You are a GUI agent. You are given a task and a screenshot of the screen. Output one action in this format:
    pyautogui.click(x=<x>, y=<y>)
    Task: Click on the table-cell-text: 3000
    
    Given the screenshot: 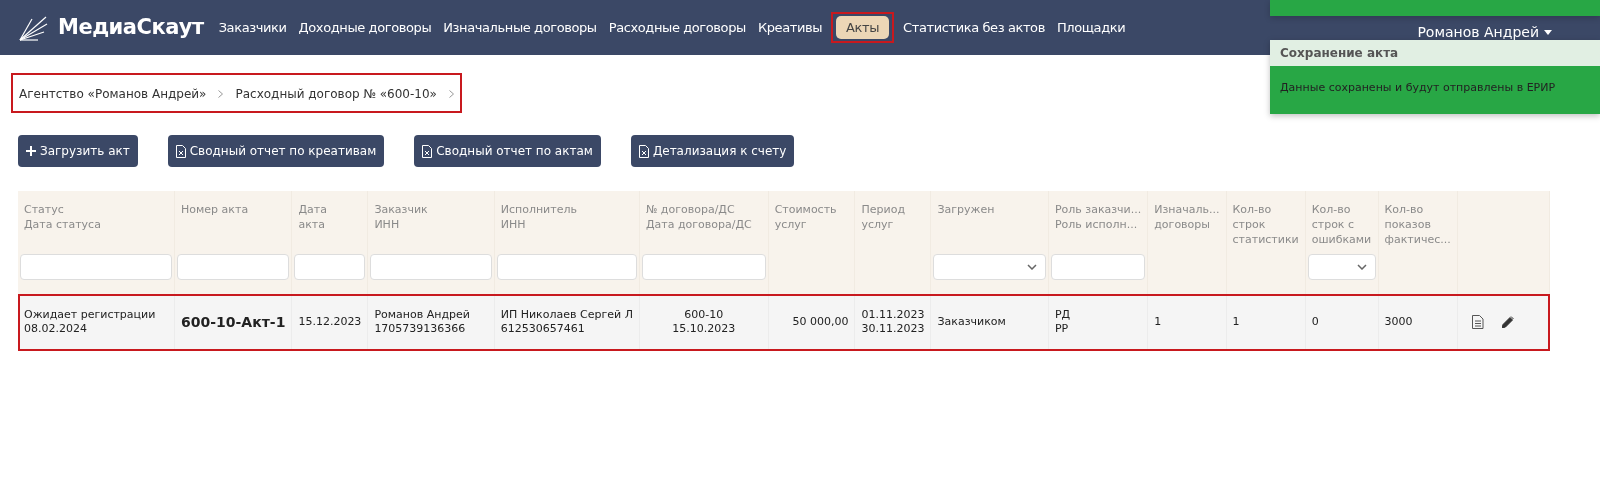 What is the action you would take?
    pyautogui.click(x=1399, y=322)
    